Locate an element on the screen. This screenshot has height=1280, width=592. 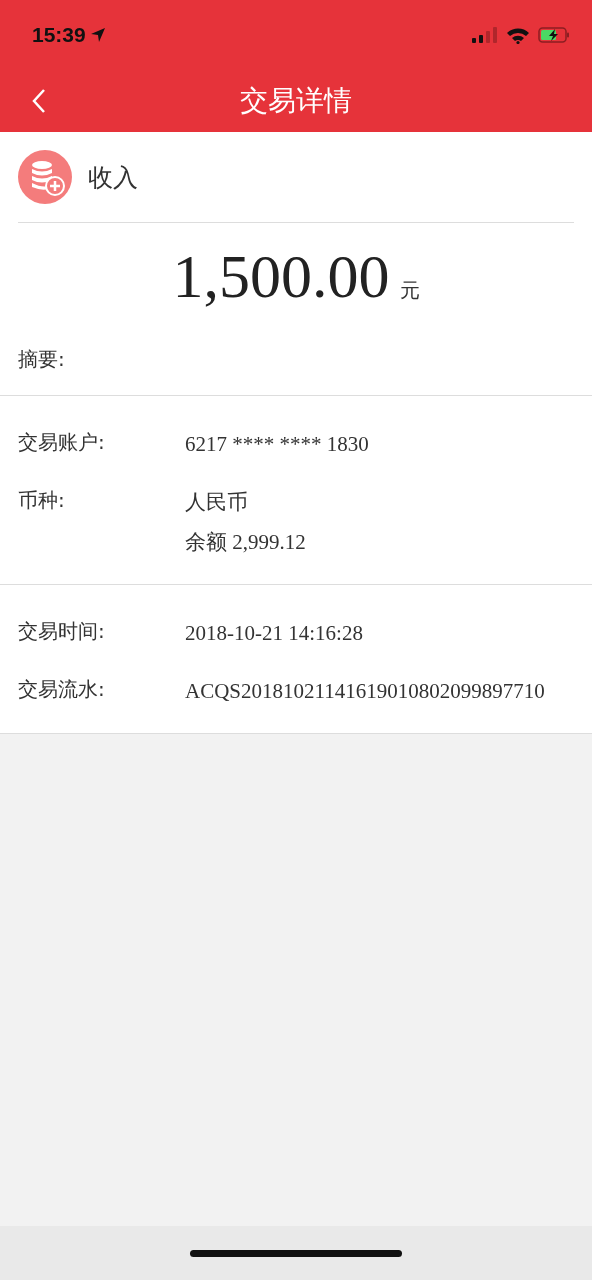
field-label: 币种: is located at coordinates (42, 500).